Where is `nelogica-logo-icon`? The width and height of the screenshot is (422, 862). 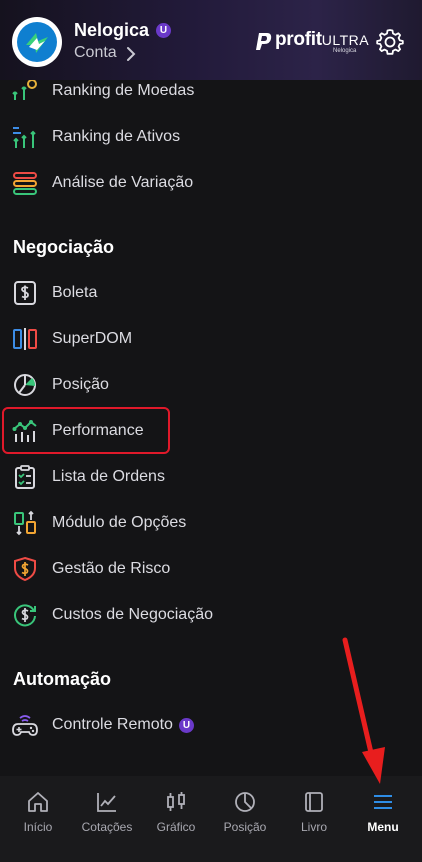 nelogica-logo-icon is located at coordinates (37, 42).